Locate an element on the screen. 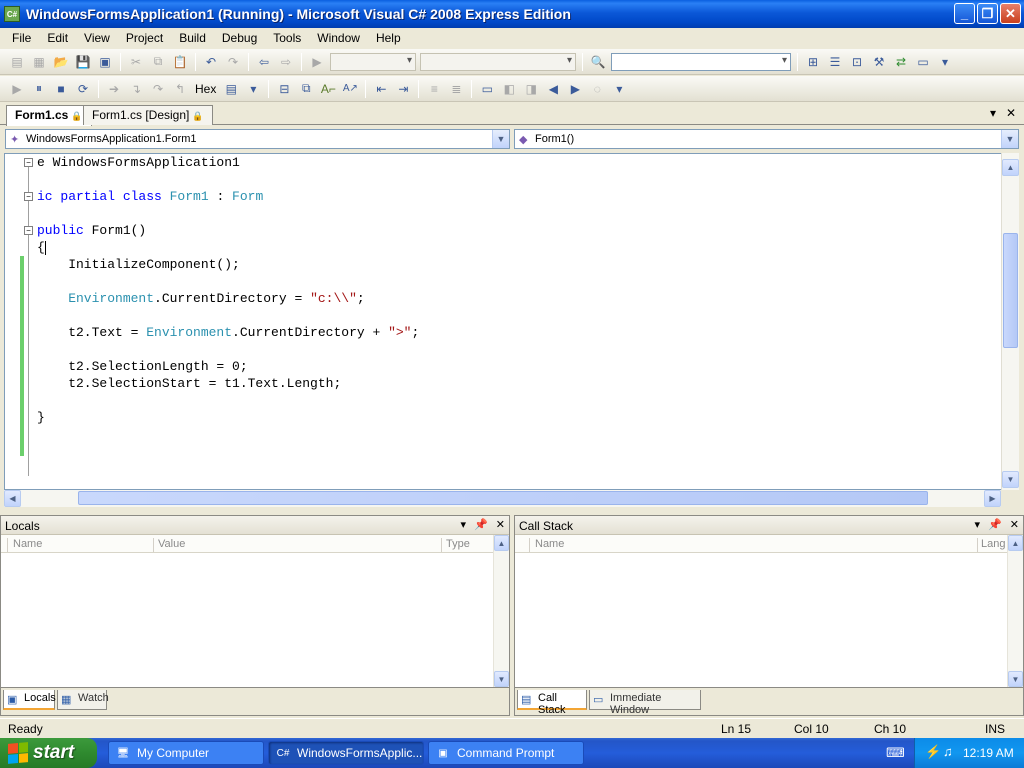 Image resolution: width=1024 pixels, height=768 pixels. toggle-bookmark-icon: ▭ is located at coordinates (487, 89).